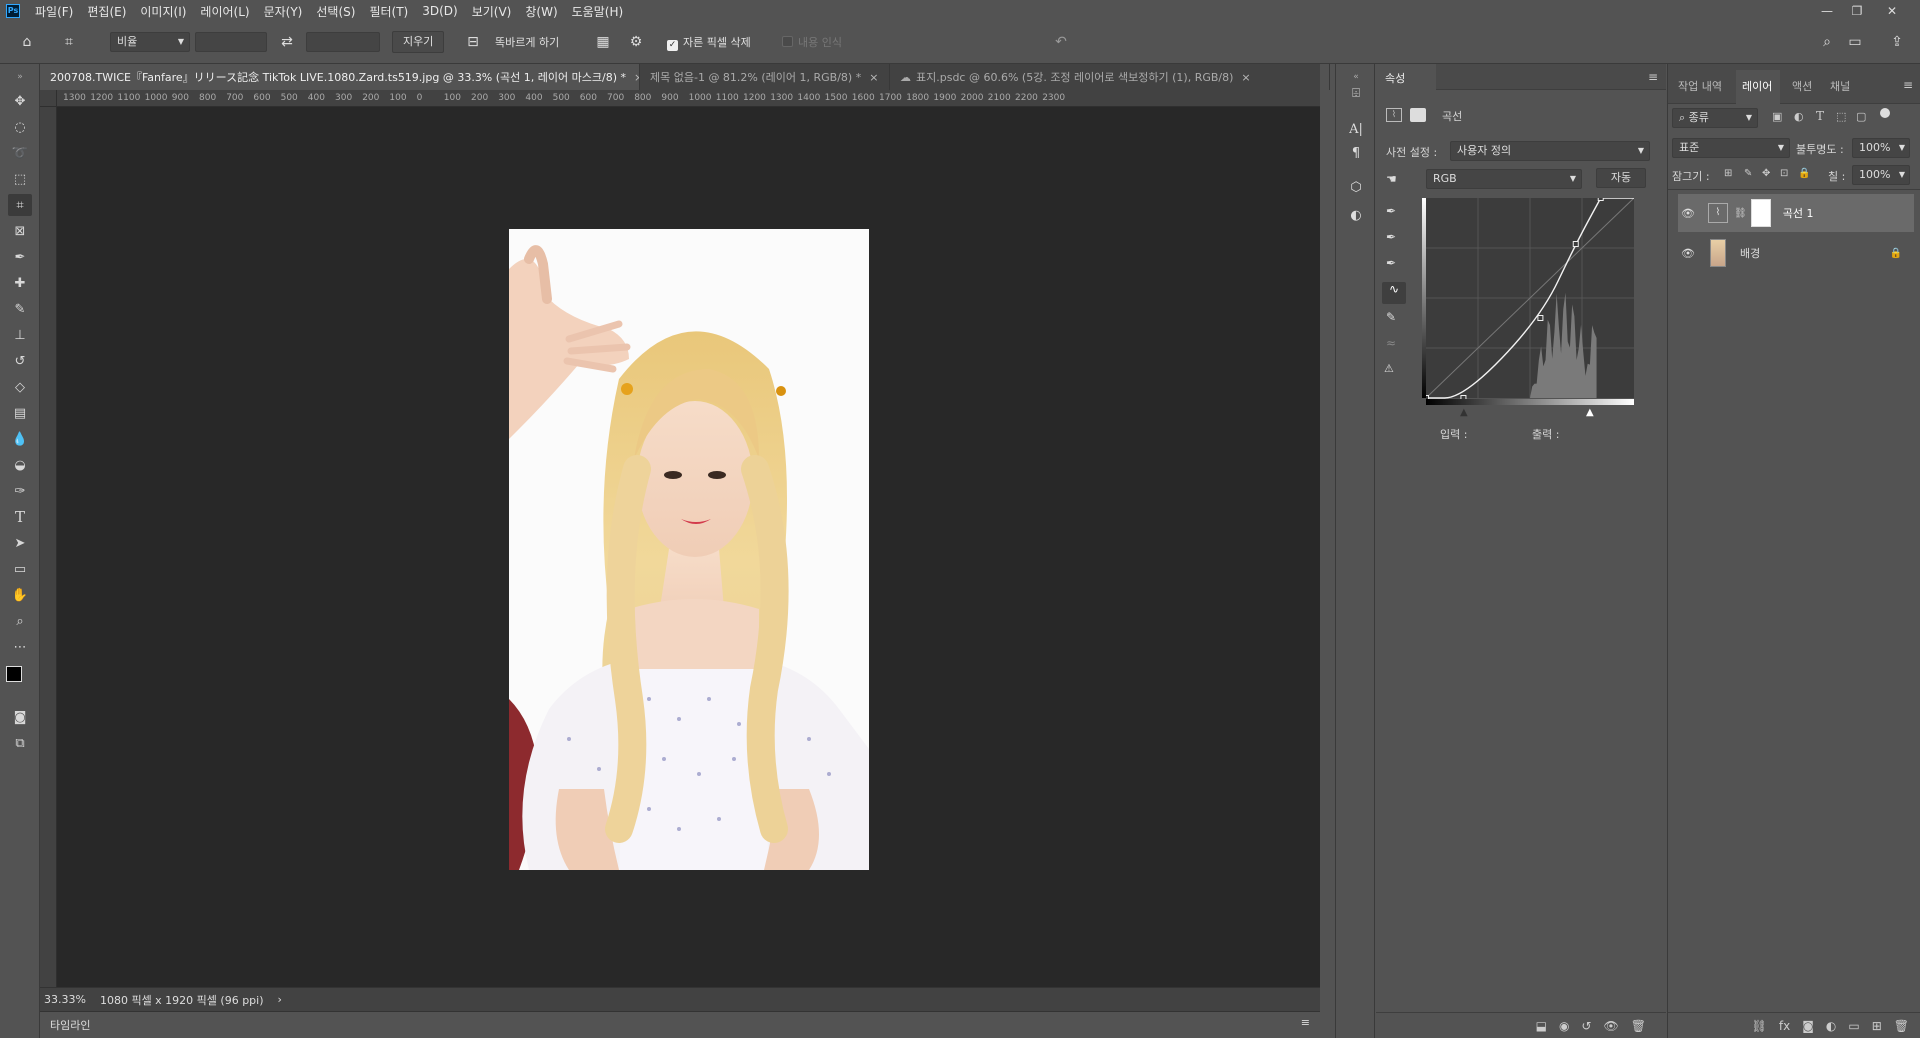 Image resolution: width=1920 pixels, height=1038 pixels. Describe the element at coordinates (20, 621) in the screenshot. I see `zoom-tool-icon: ⌕` at that location.